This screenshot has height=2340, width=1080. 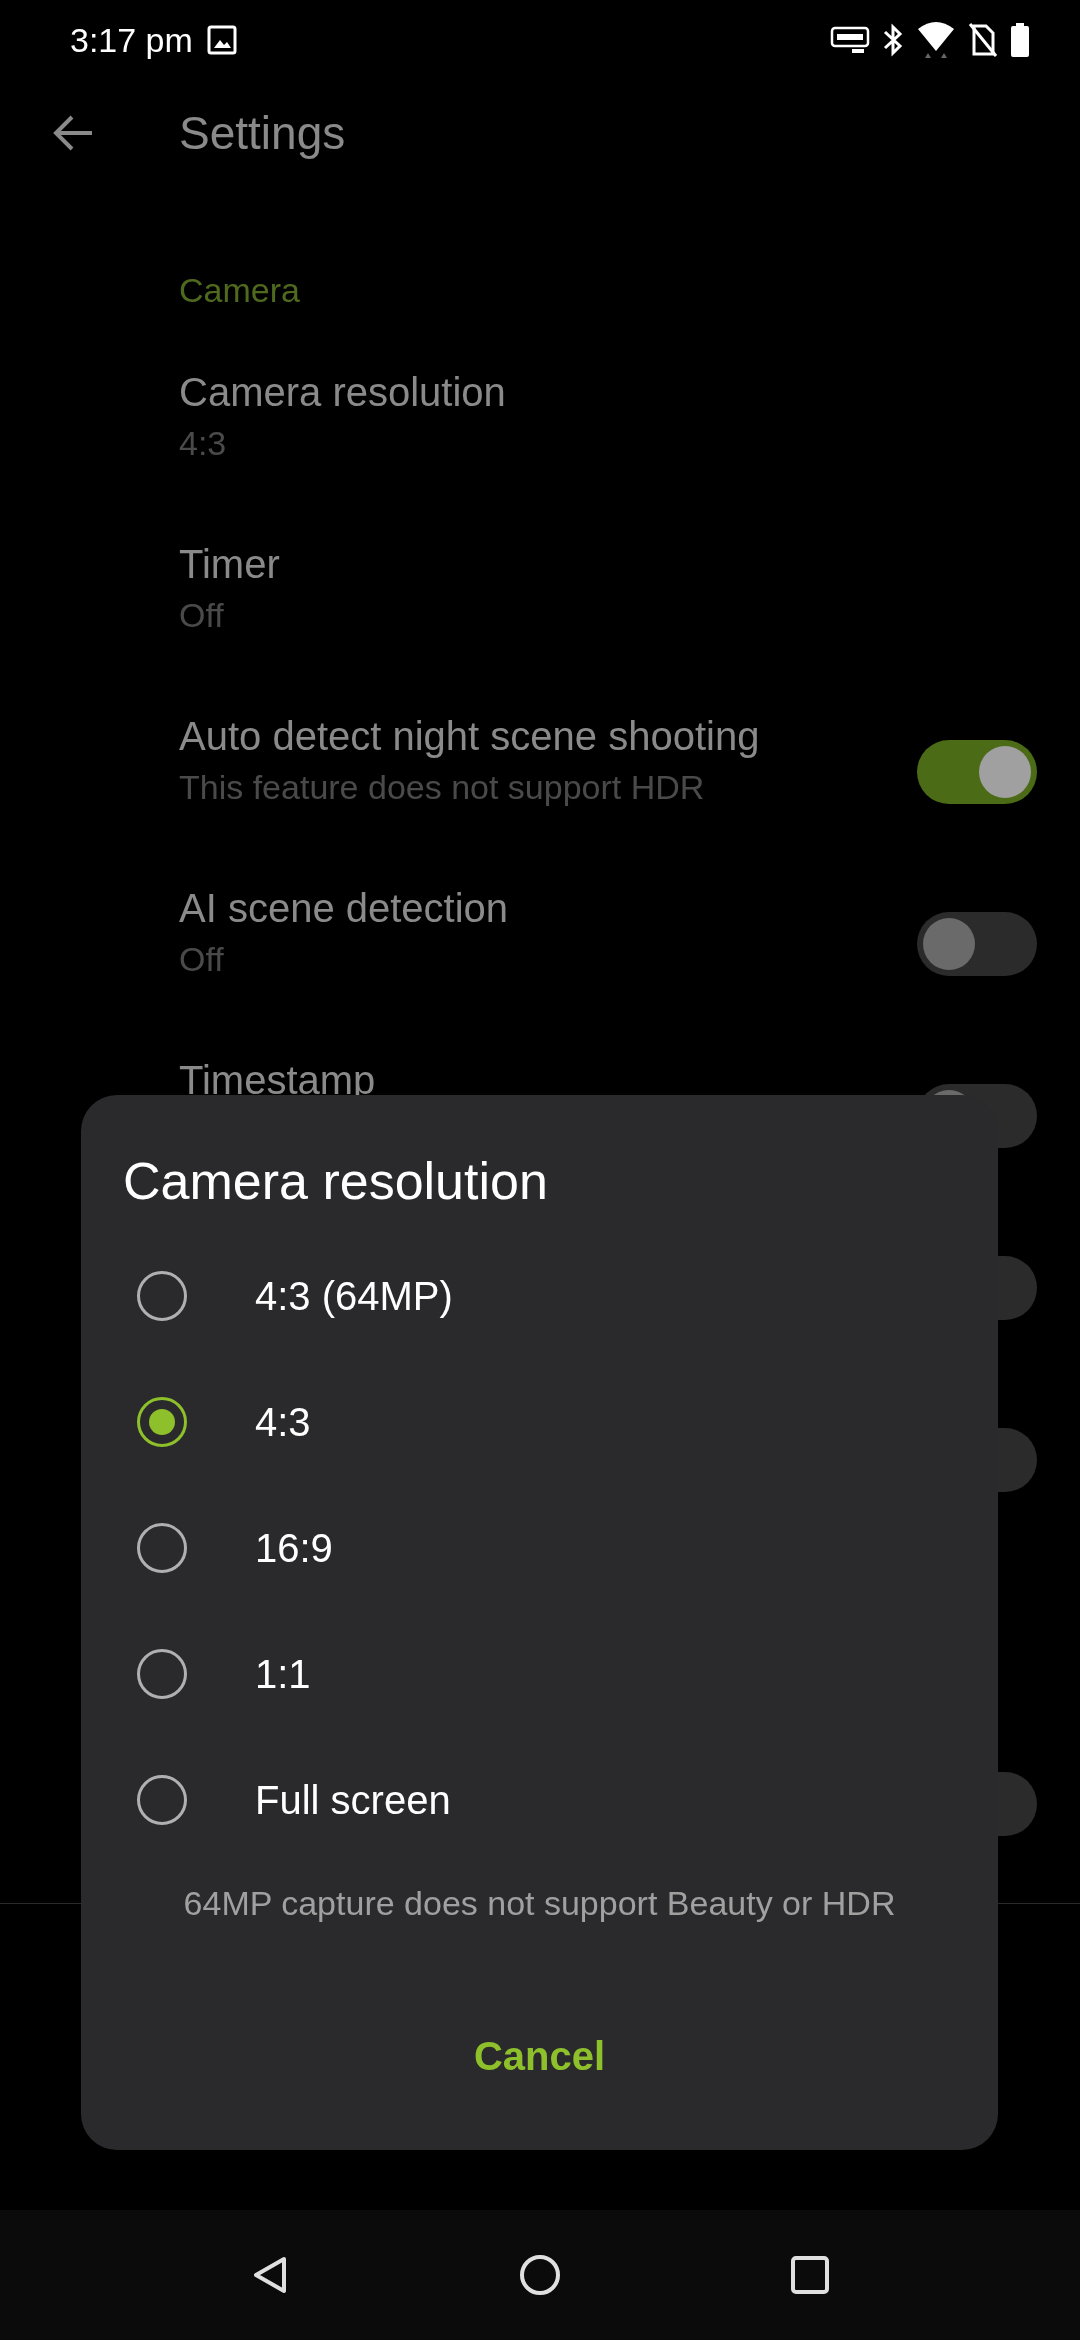 I want to click on setting-title: AI scene detection, so click(x=344, y=908).